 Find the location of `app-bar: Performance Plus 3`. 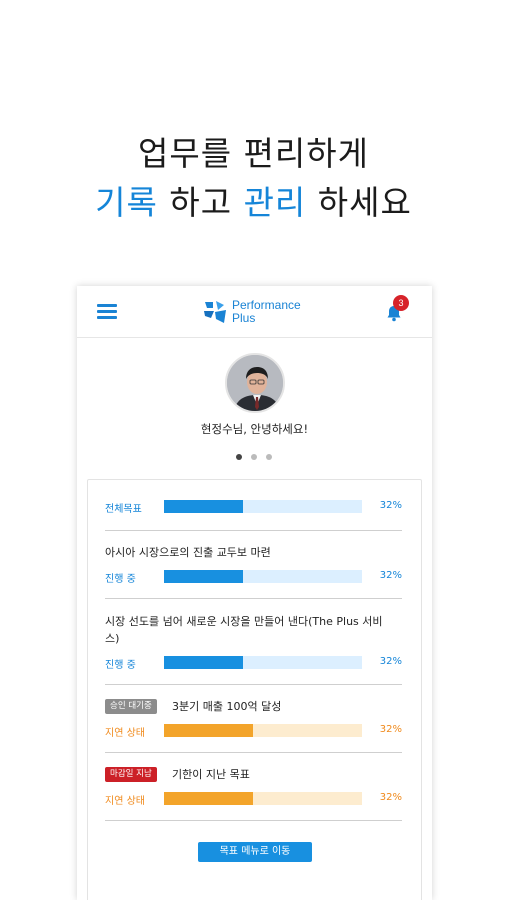

app-bar: Performance Plus 3 is located at coordinates (254, 312).